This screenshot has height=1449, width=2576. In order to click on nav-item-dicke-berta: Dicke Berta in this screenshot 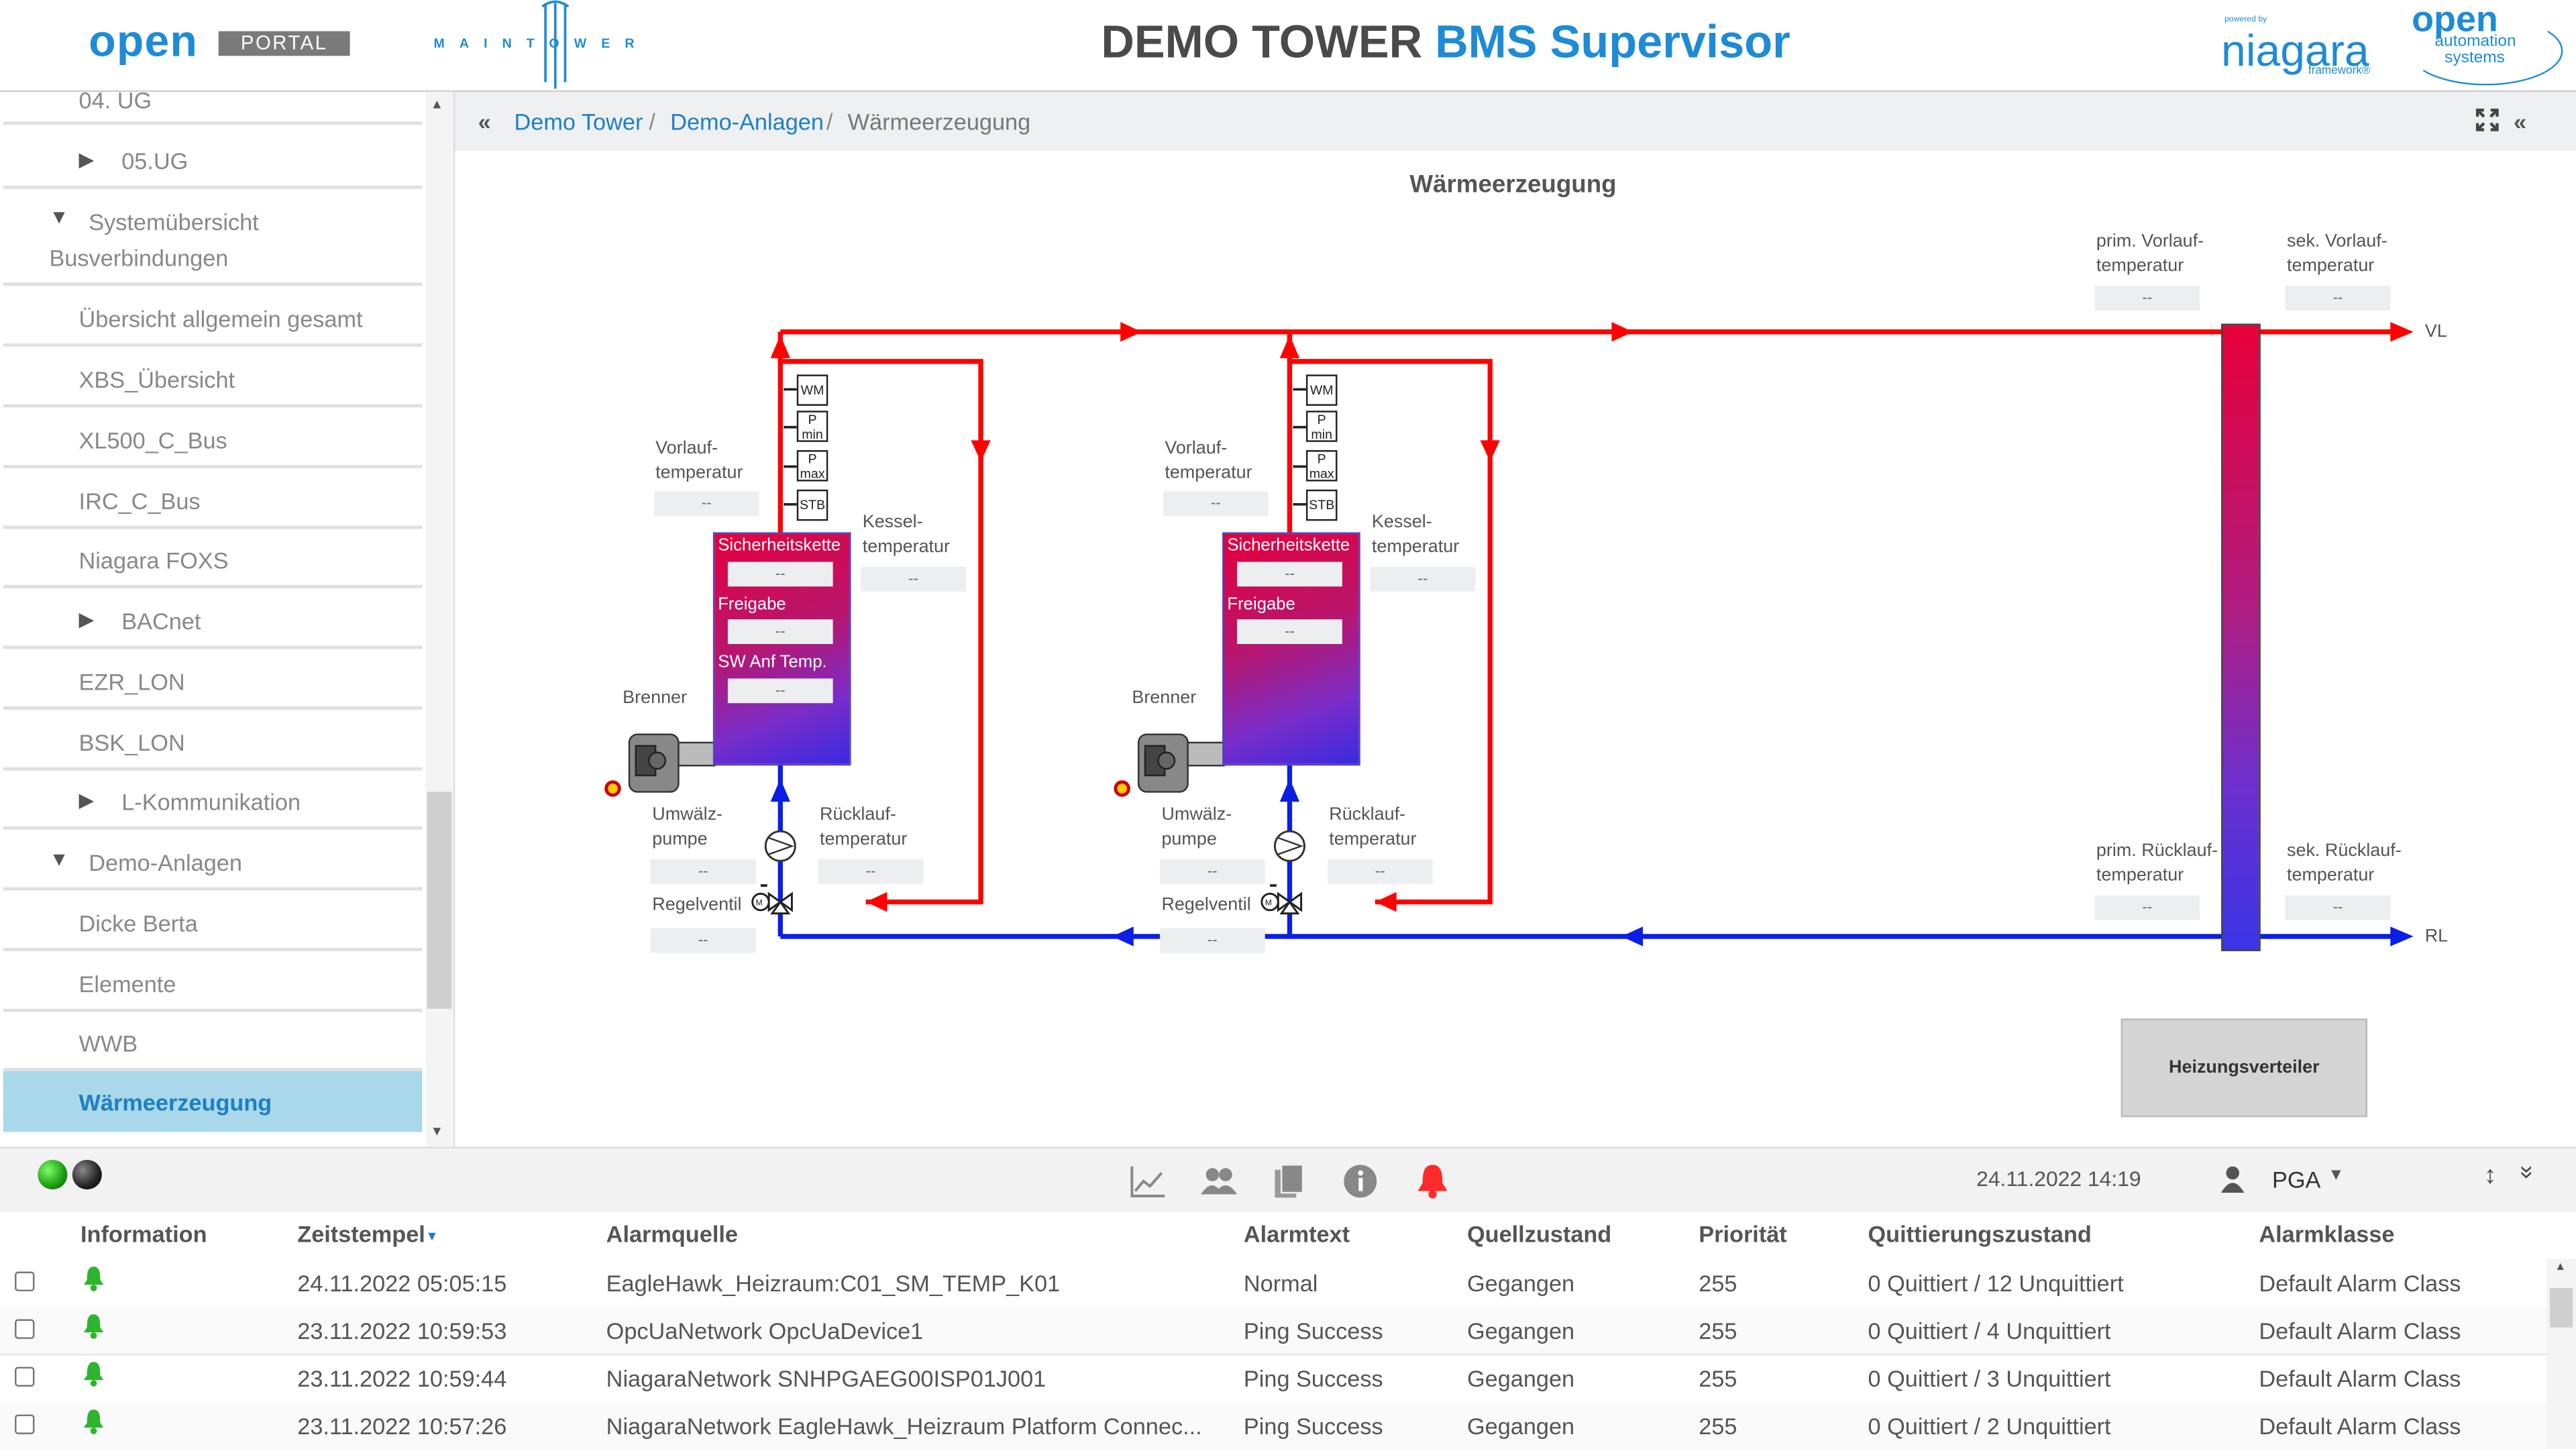, I will do `click(213, 921)`.